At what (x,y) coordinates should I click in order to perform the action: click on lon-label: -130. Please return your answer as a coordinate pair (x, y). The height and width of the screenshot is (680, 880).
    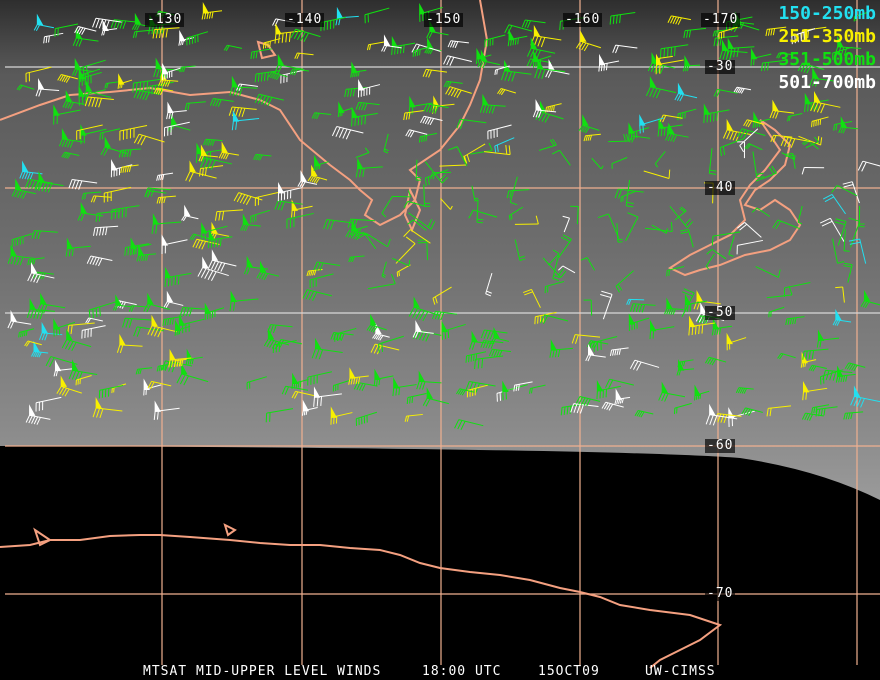
    Looking at the image, I should click on (165, 19).